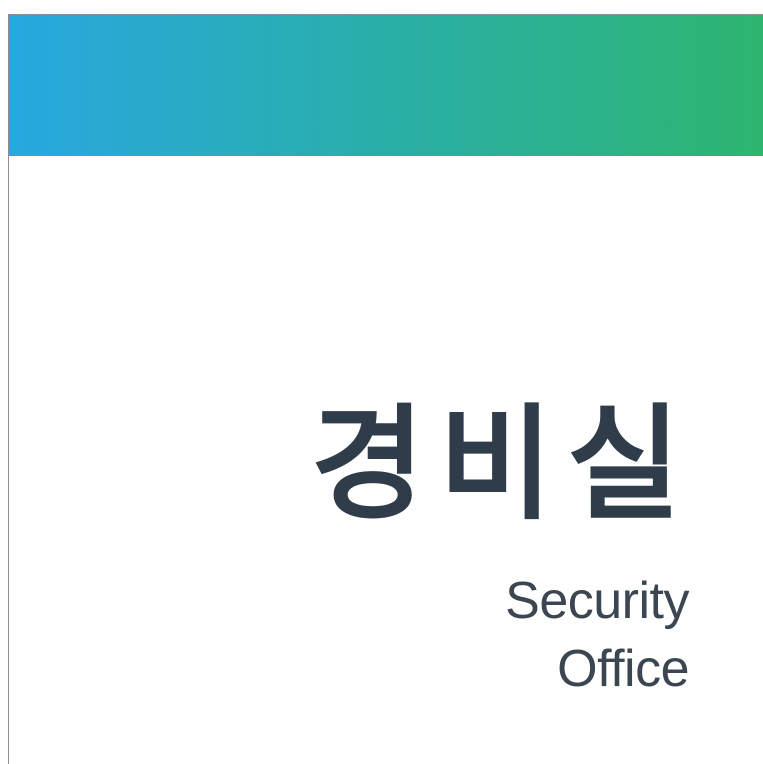 The height and width of the screenshot is (764, 763). What do you see at coordinates (502, 465) in the screenshot?
I see `sign-title-korean: 경비실` at bounding box center [502, 465].